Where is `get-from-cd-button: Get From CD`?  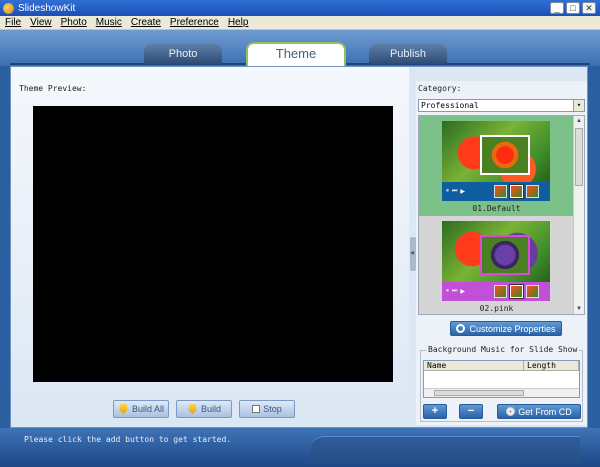 get-from-cd-button: Get From CD is located at coordinates (539, 411).